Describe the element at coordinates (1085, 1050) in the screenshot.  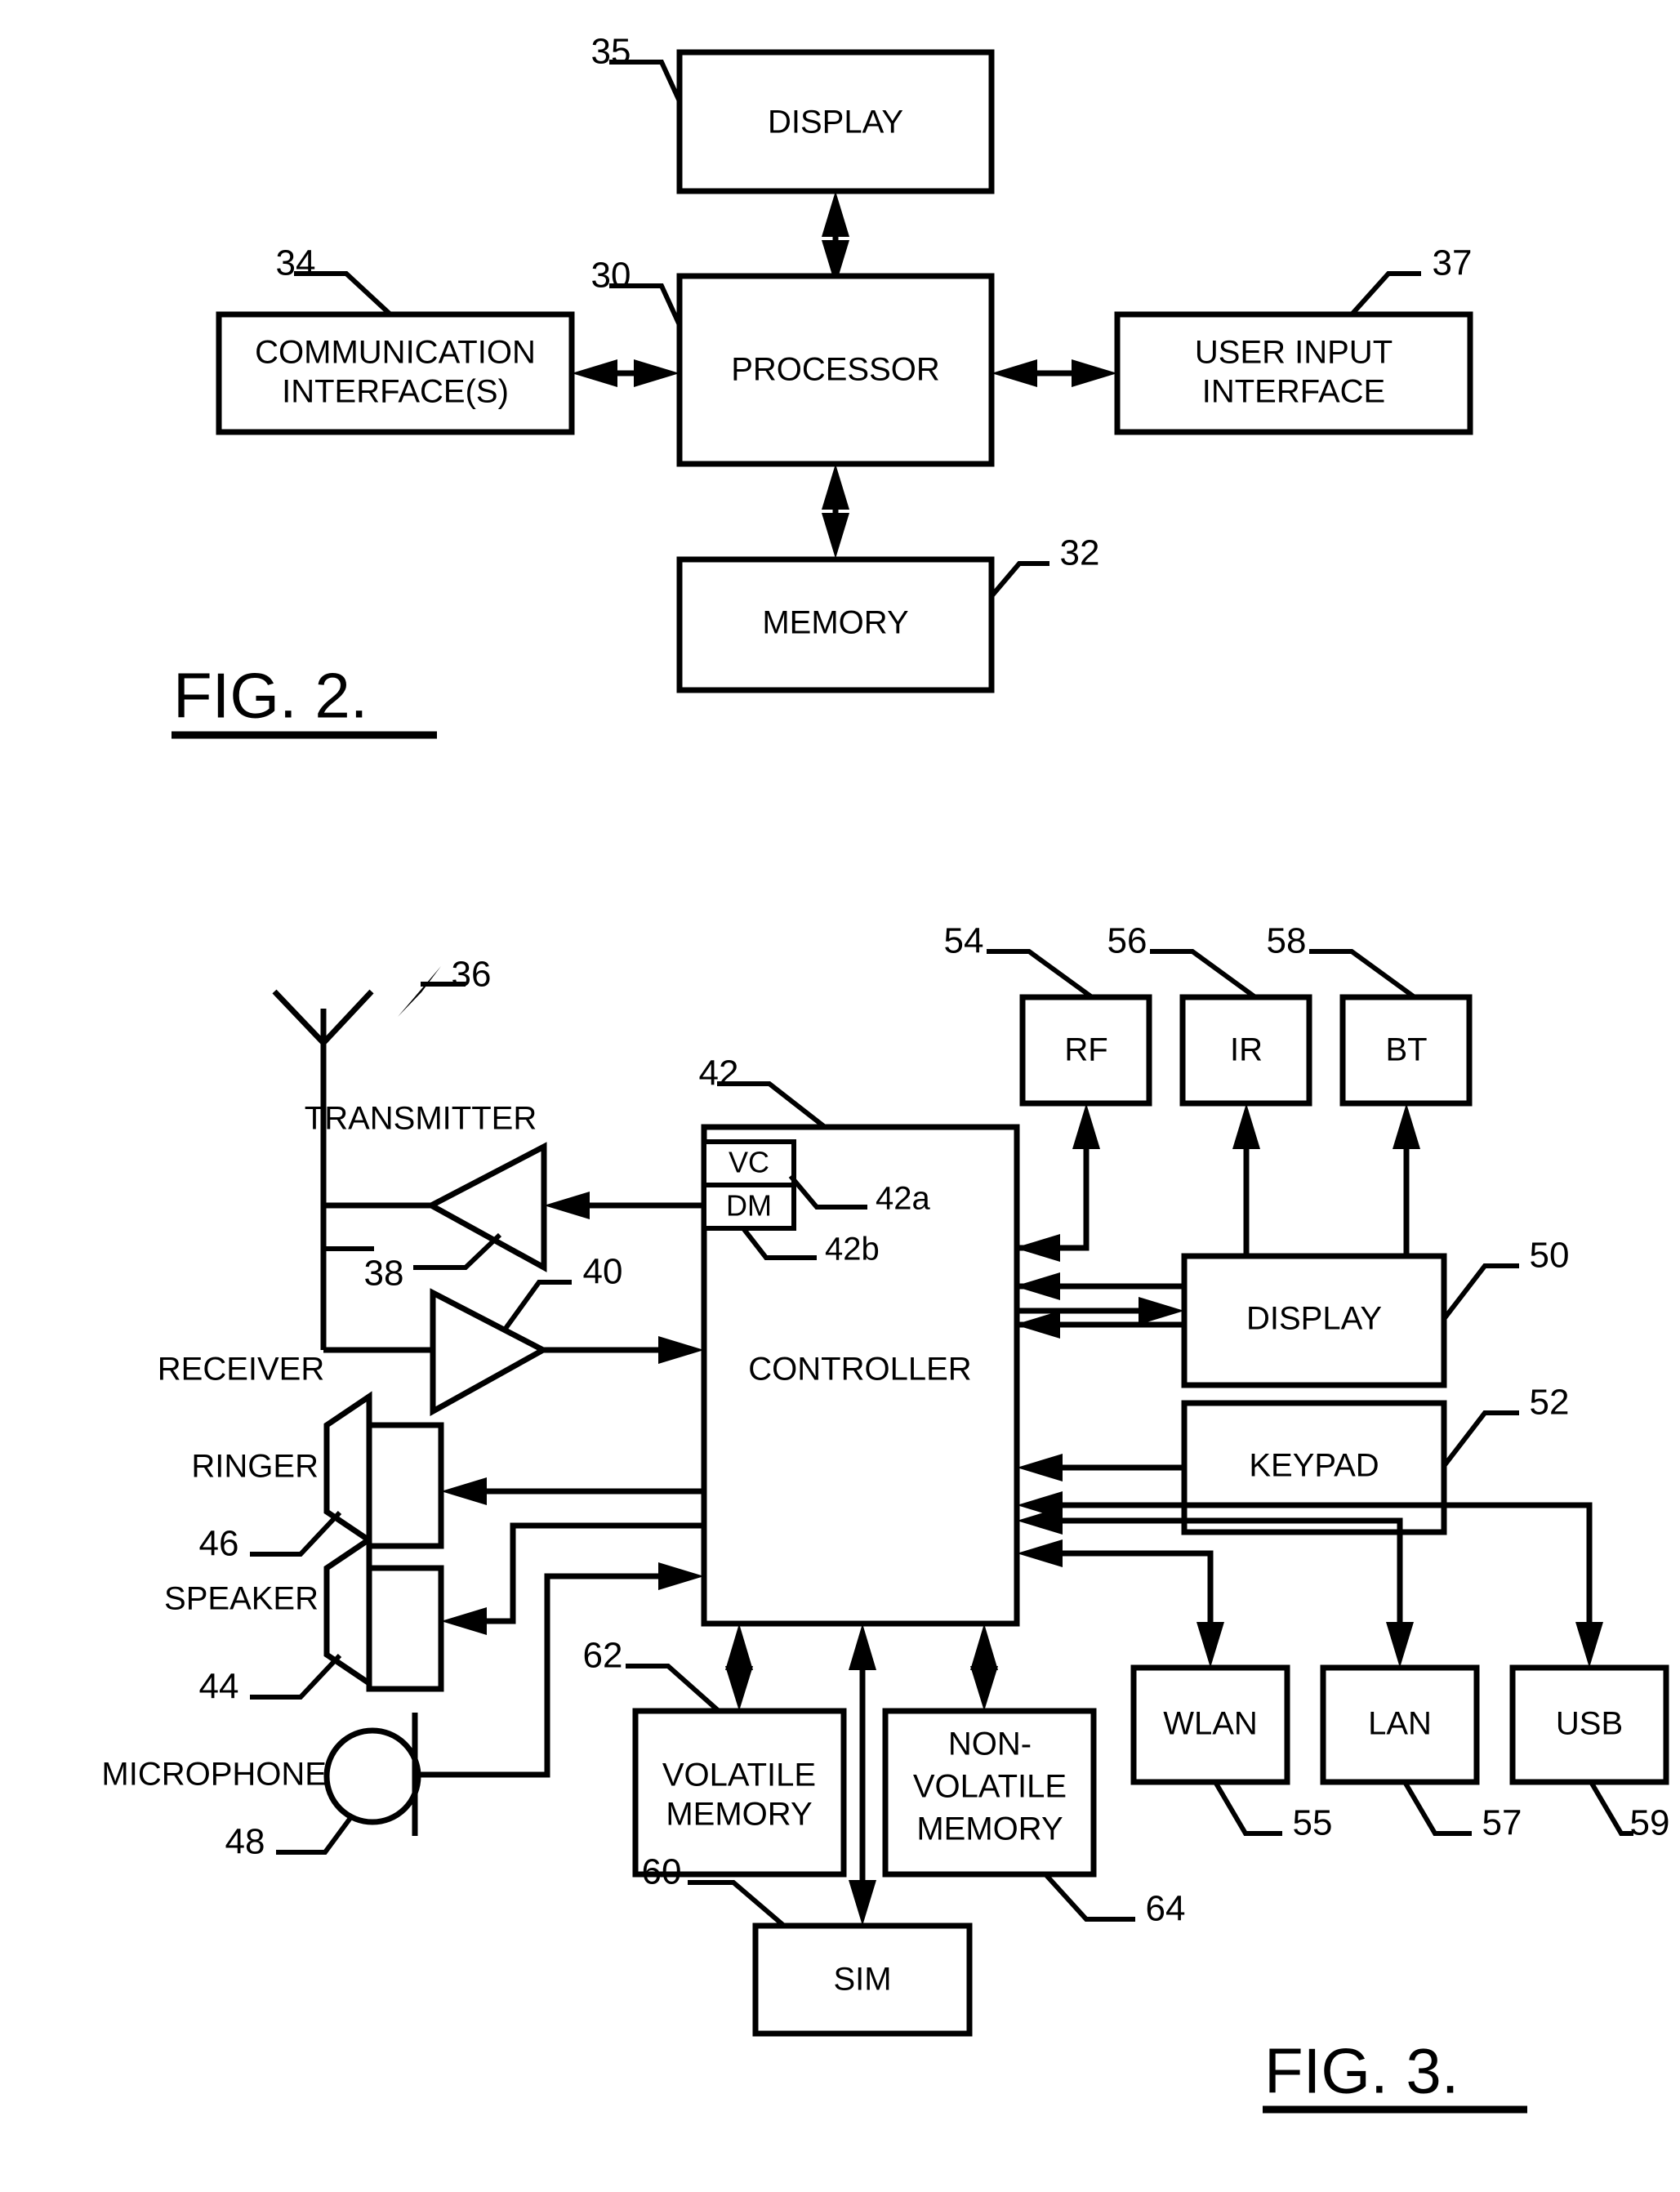
I see `fig3-rf-label: RF` at that location.